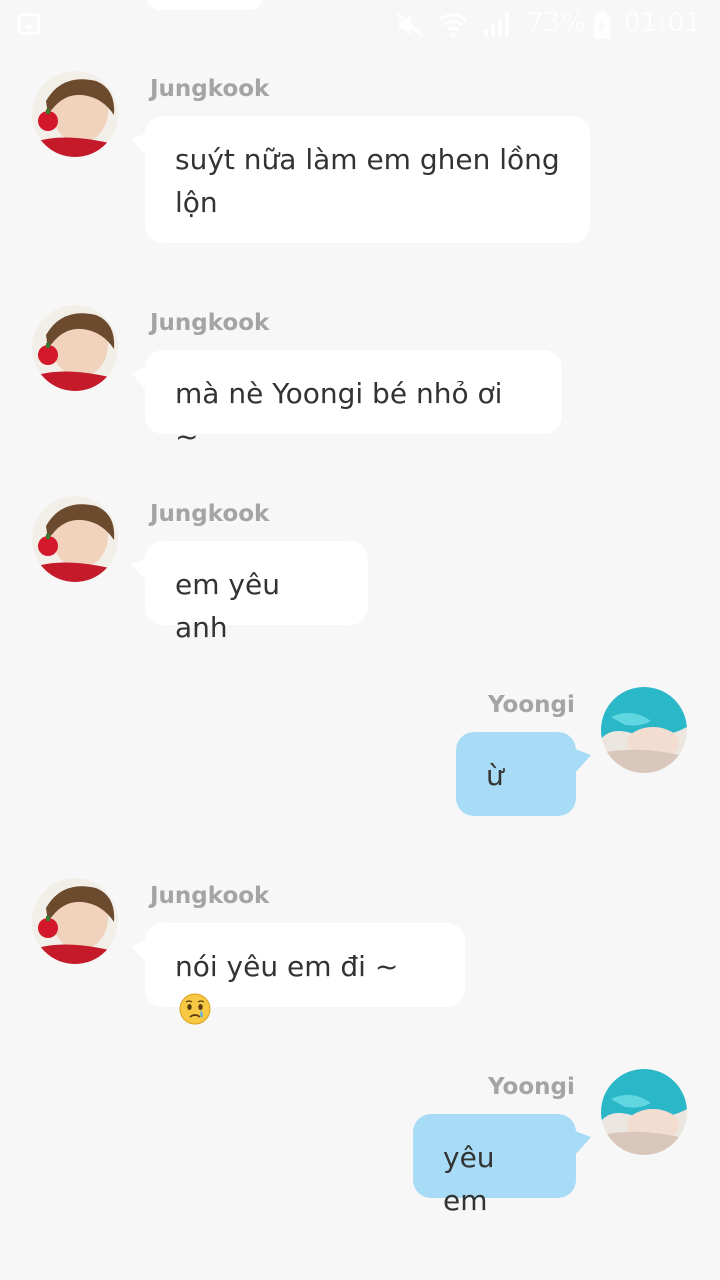 The height and width of the screenshot is (1280, 720). I want to click on crying-face-emoji-icon, so click(195, 1009).